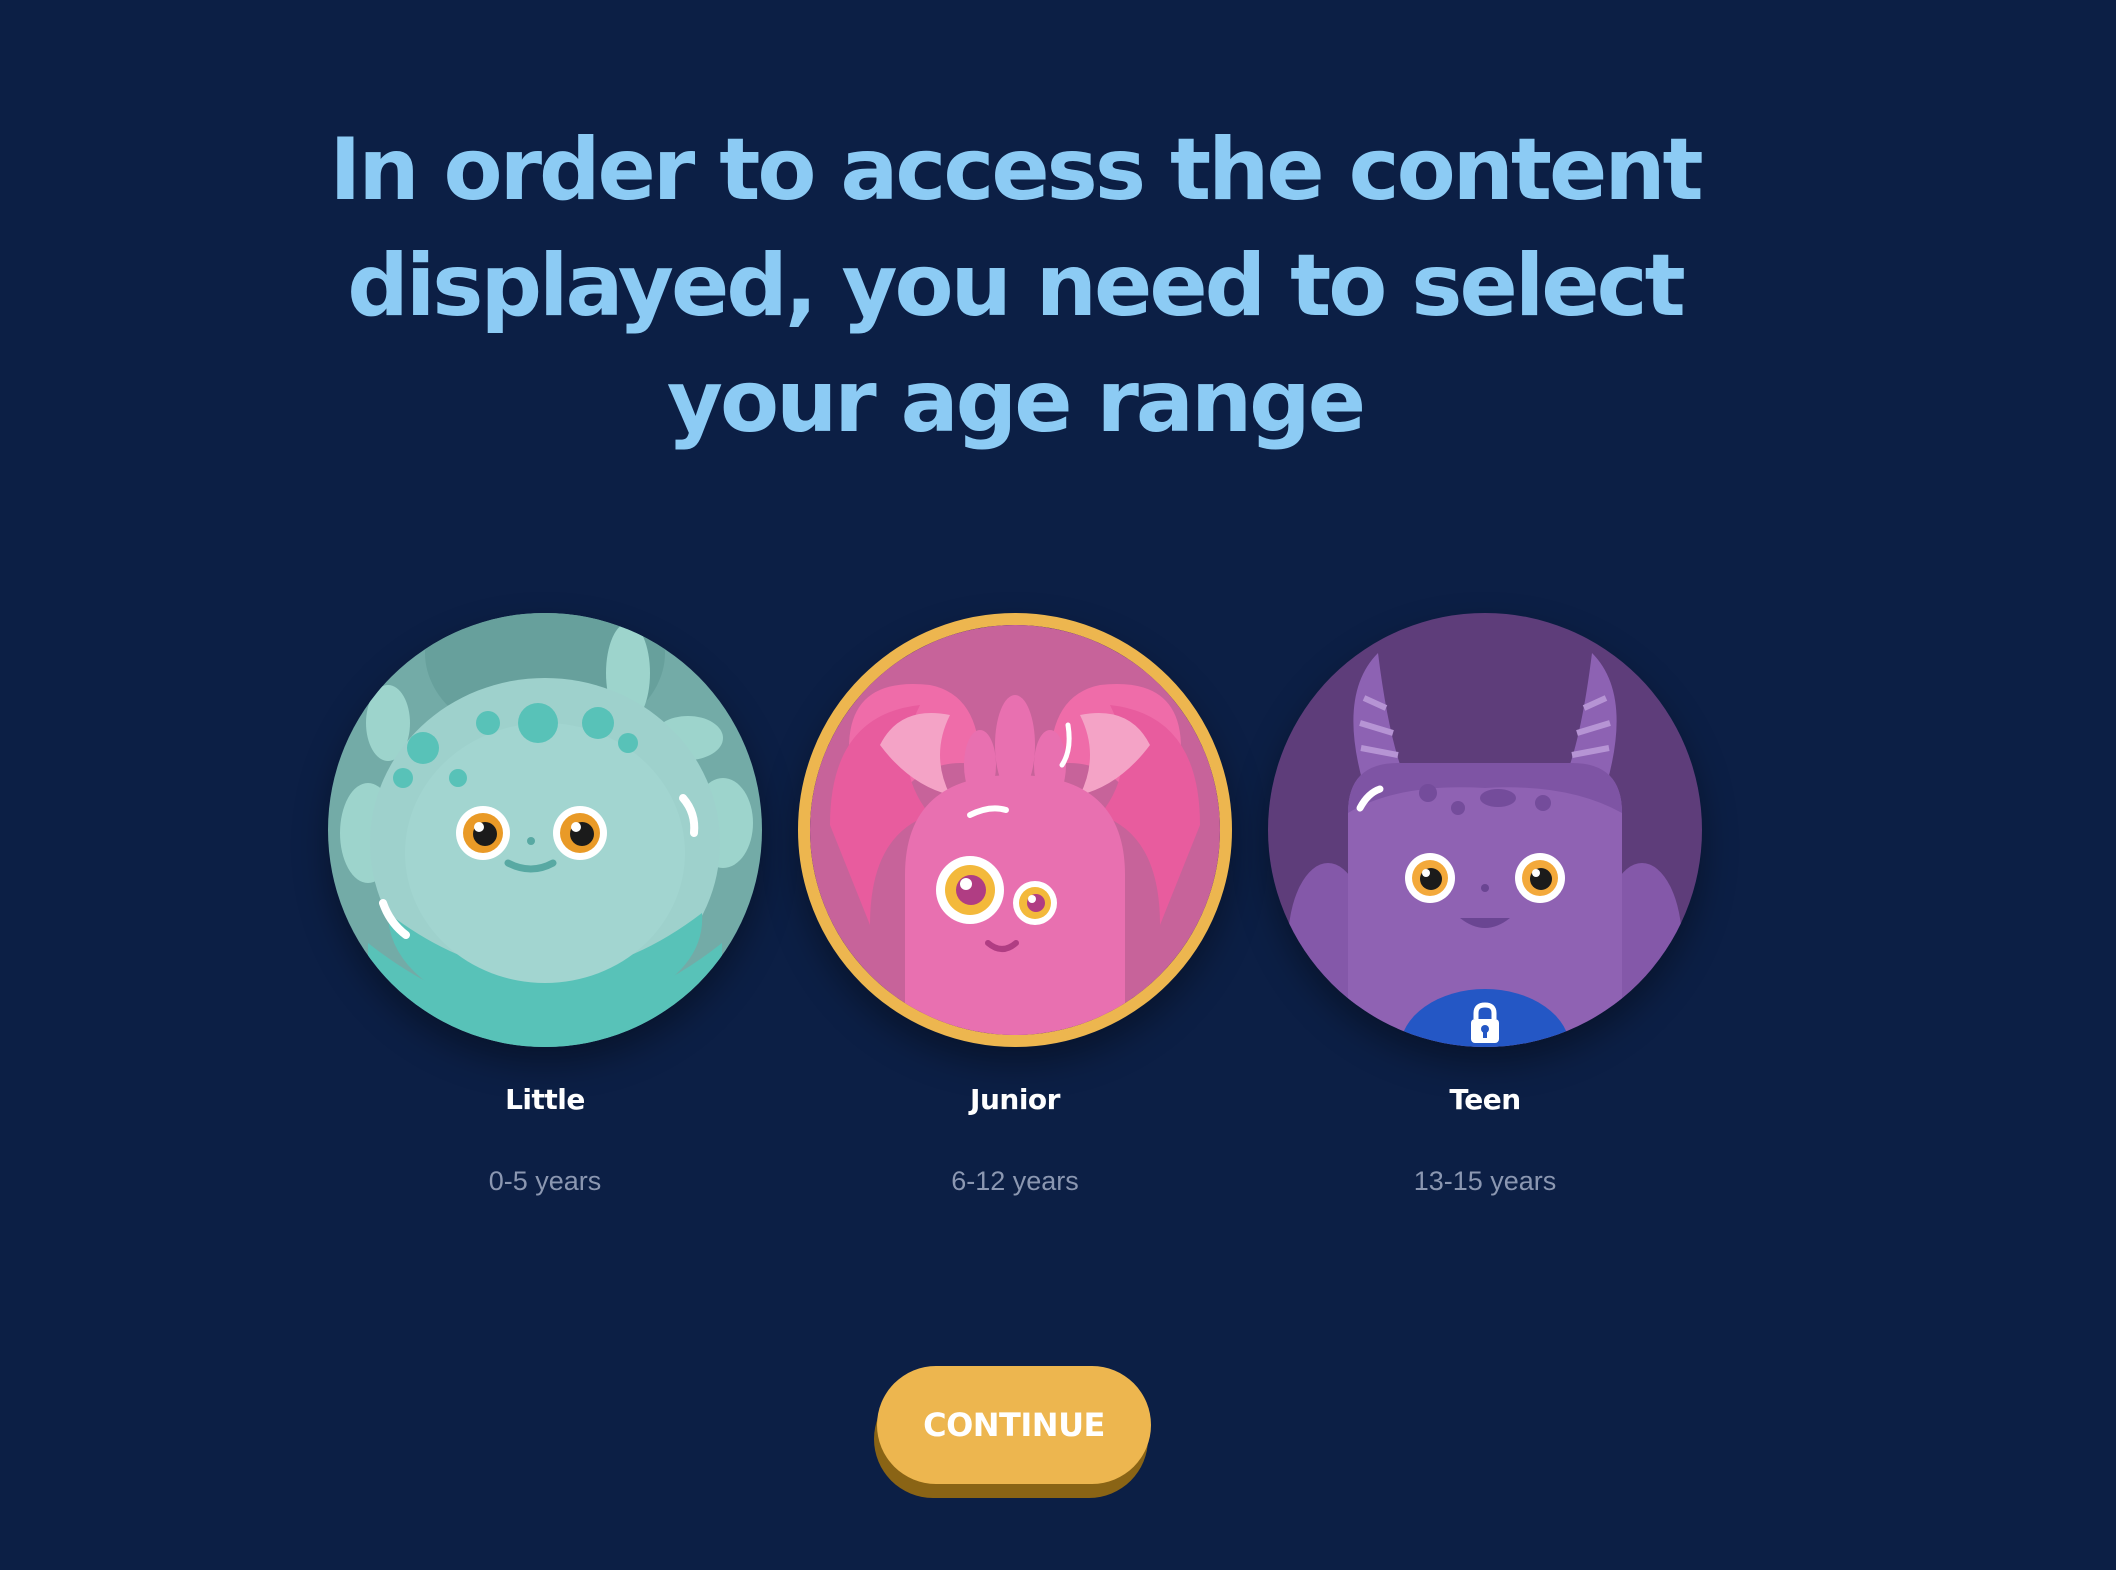 Image resolution: width=2116 pixels, height=1570 pixels. I want to click on continue-button: CONTINUE, so click(1014, 1425).